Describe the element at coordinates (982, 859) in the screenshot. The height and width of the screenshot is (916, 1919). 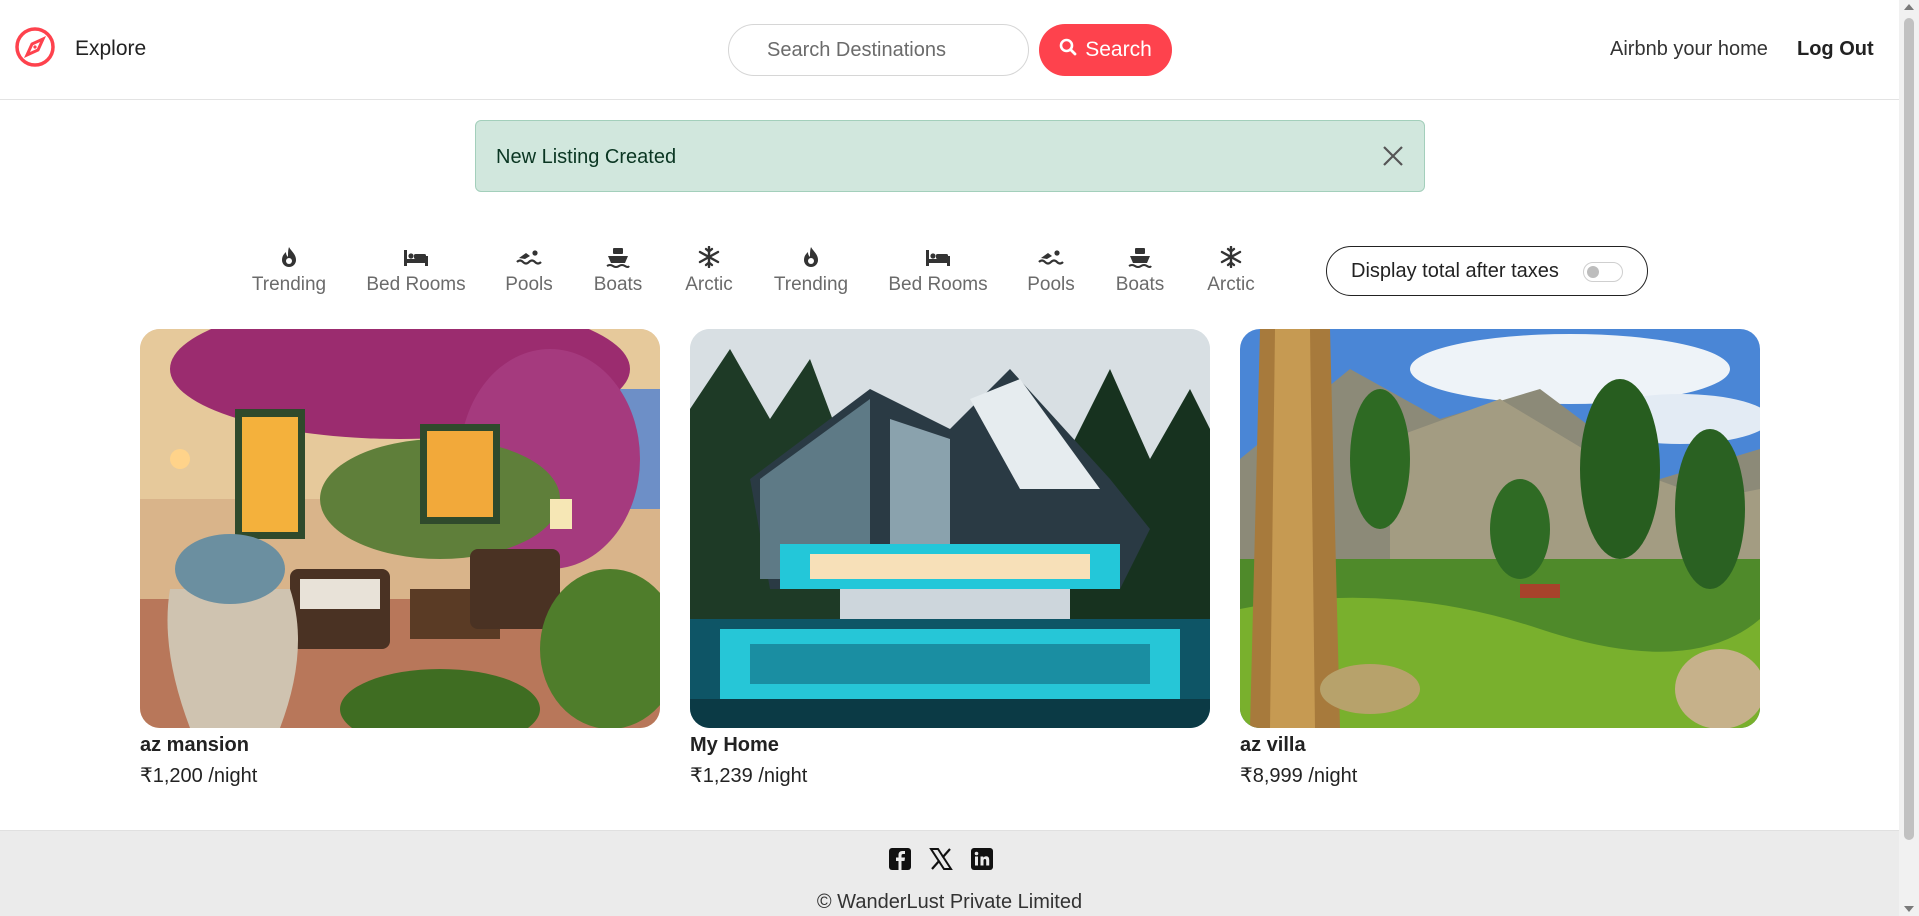
I see `linkedin-icon` at that location.